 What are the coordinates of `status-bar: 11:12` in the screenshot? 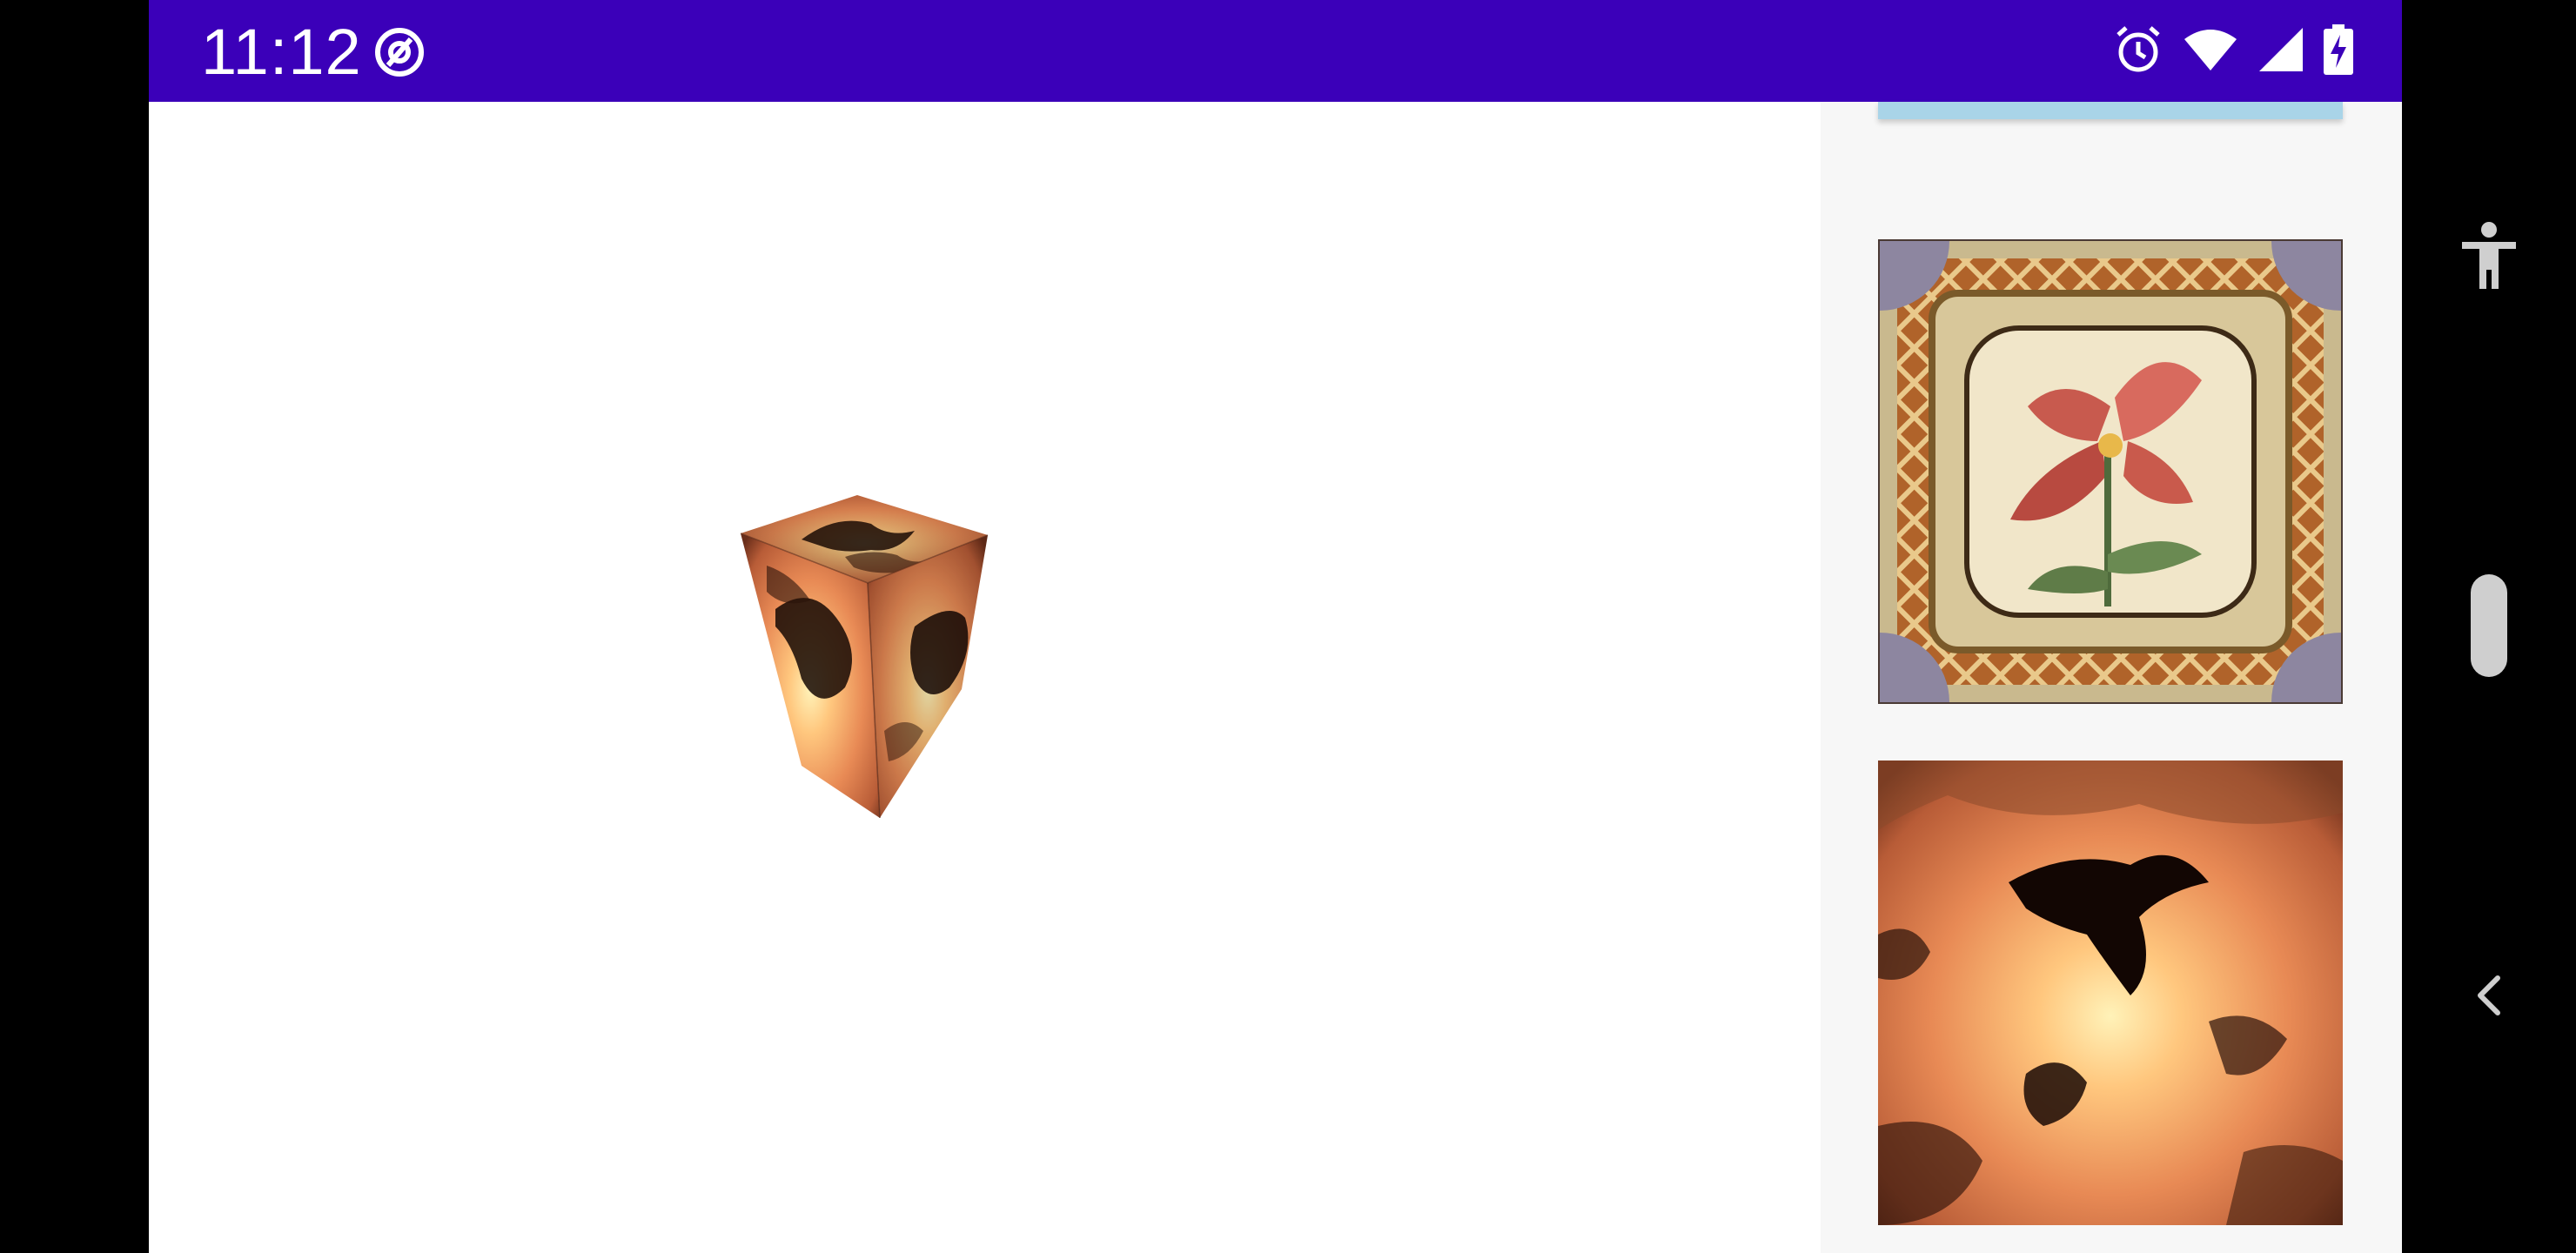 It's located at (1275, 51).